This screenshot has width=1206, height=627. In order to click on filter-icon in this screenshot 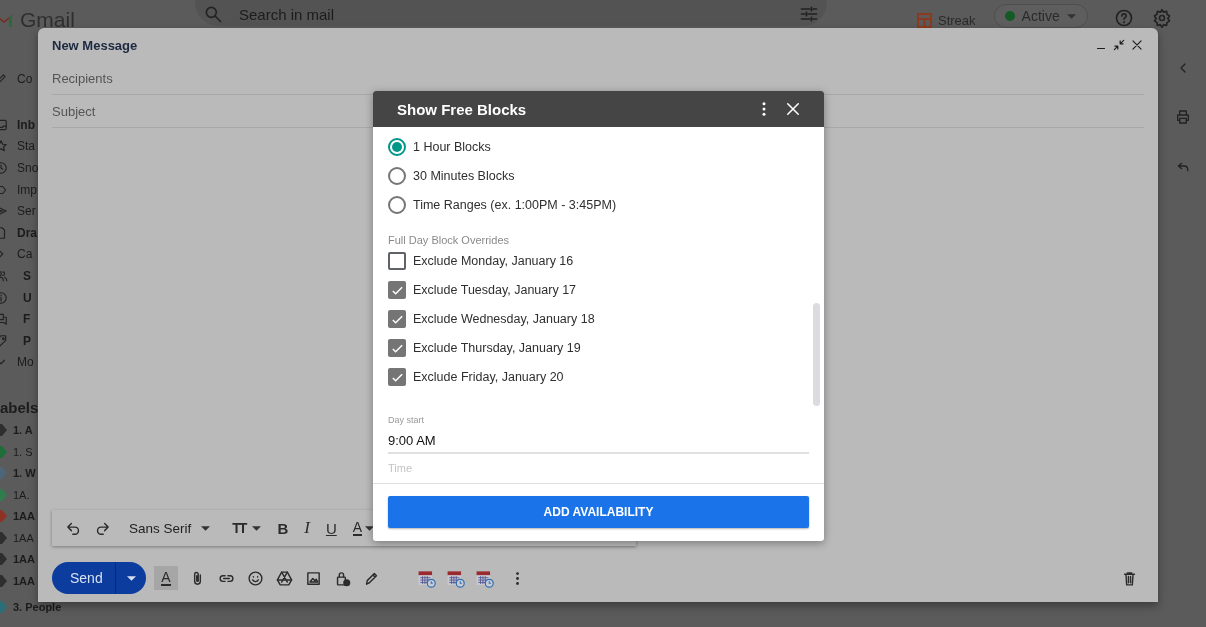, I will do `click(809, 14)`.